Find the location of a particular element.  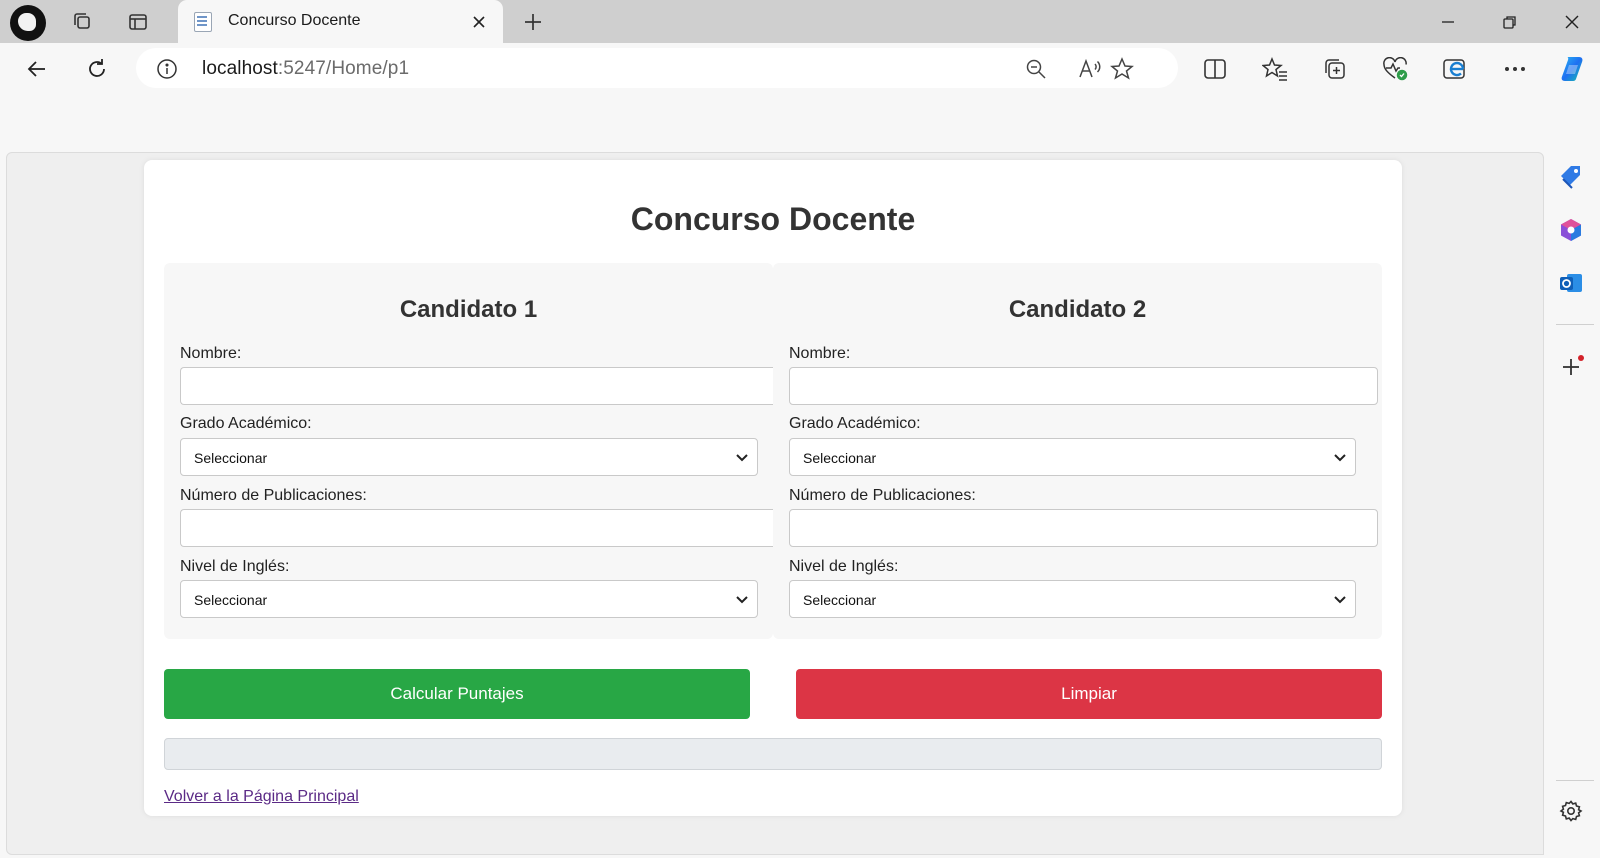

candidate-2-publicaciones-input is located at coordinates (1083, 528).